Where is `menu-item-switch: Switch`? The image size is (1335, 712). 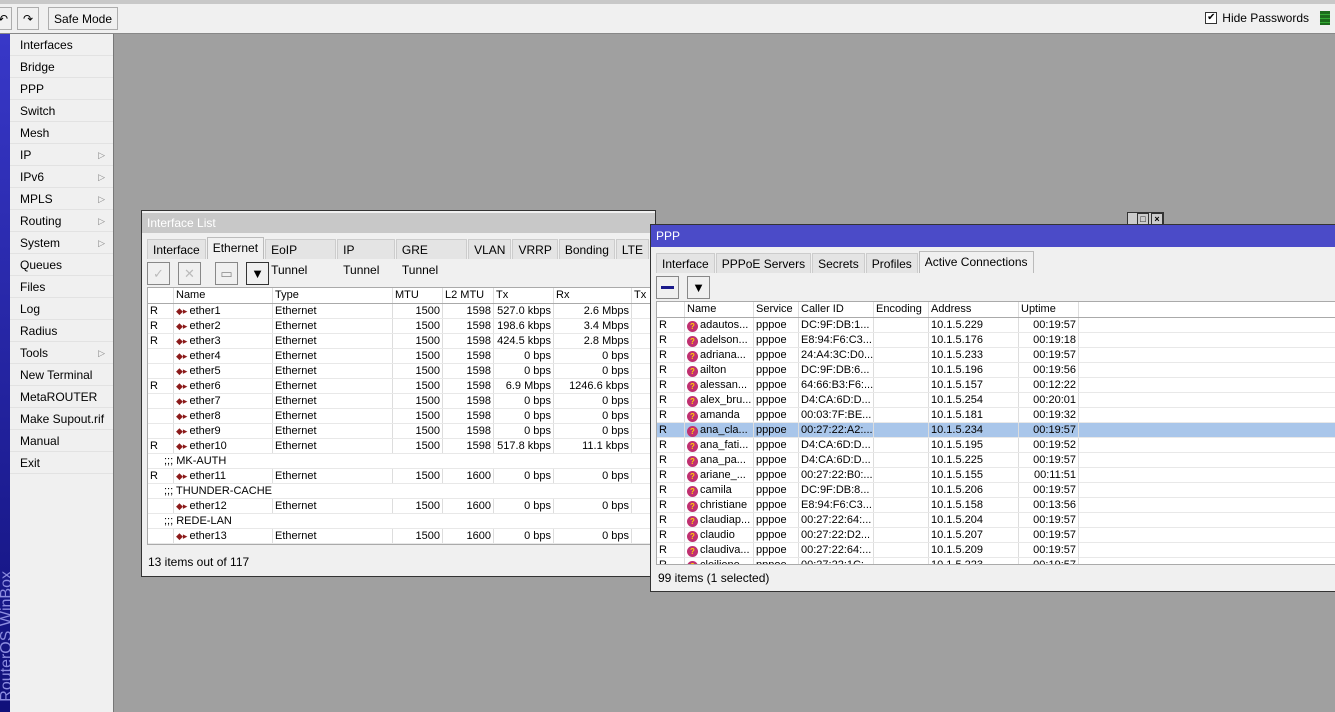
menu-item-switch: Switch is located at coordinates (61, 111).